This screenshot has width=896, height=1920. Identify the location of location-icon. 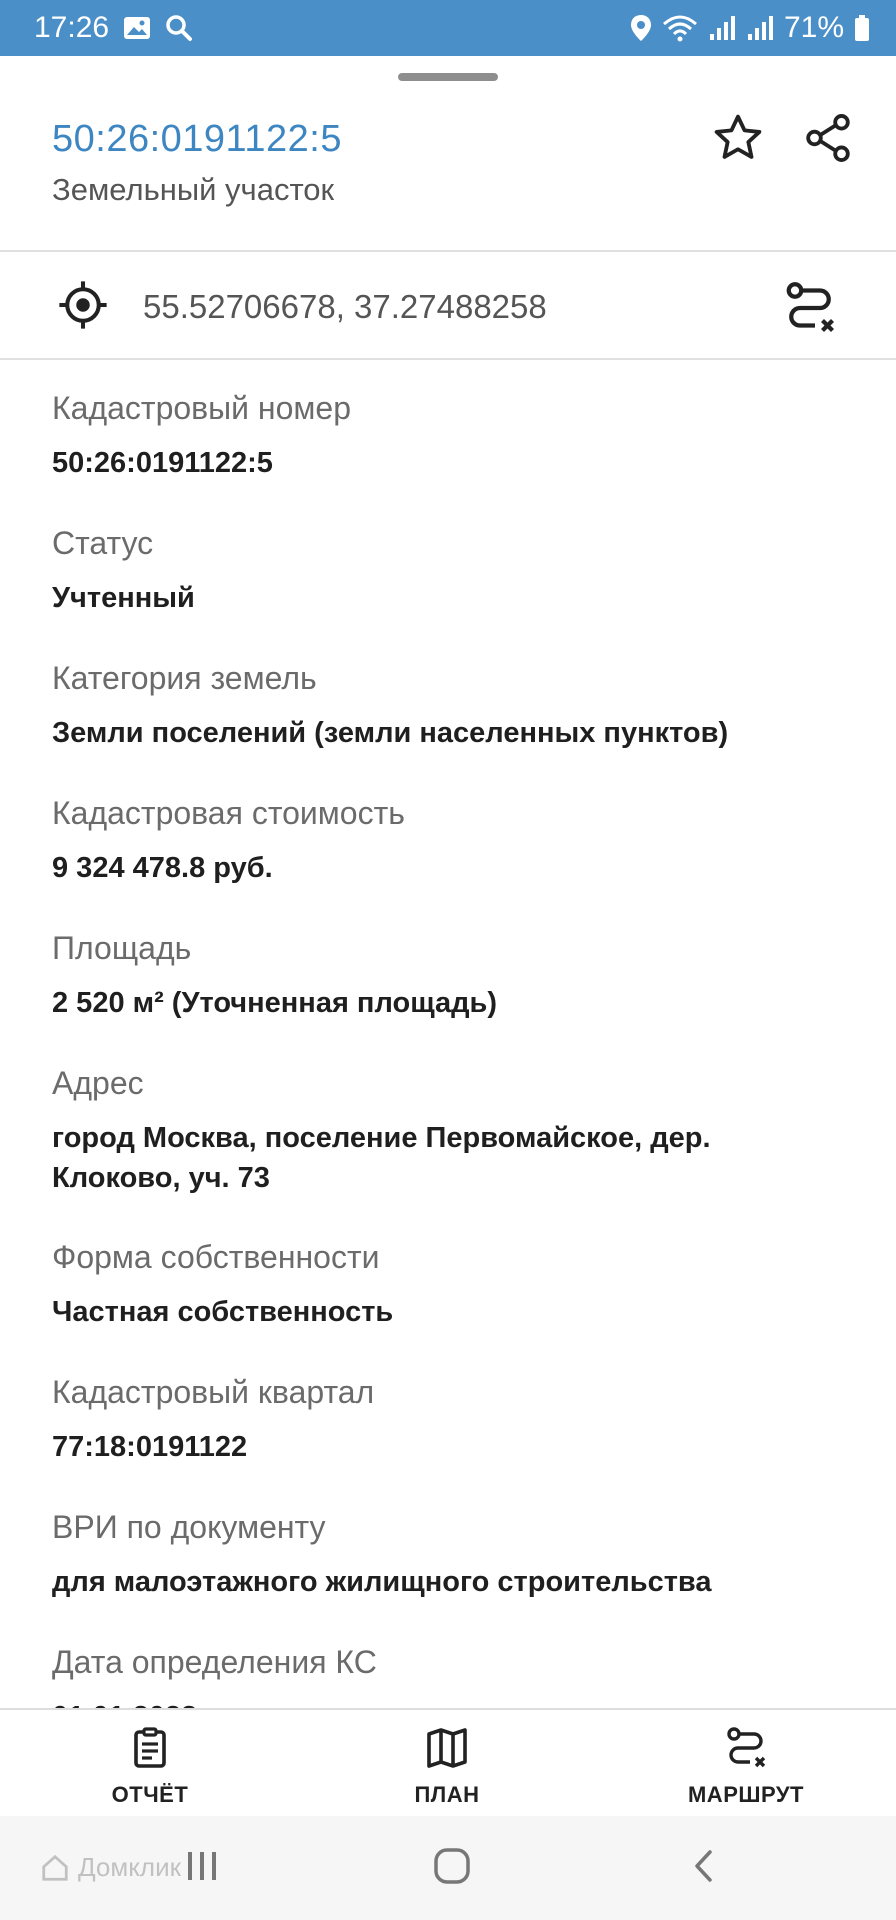
(641, 28).